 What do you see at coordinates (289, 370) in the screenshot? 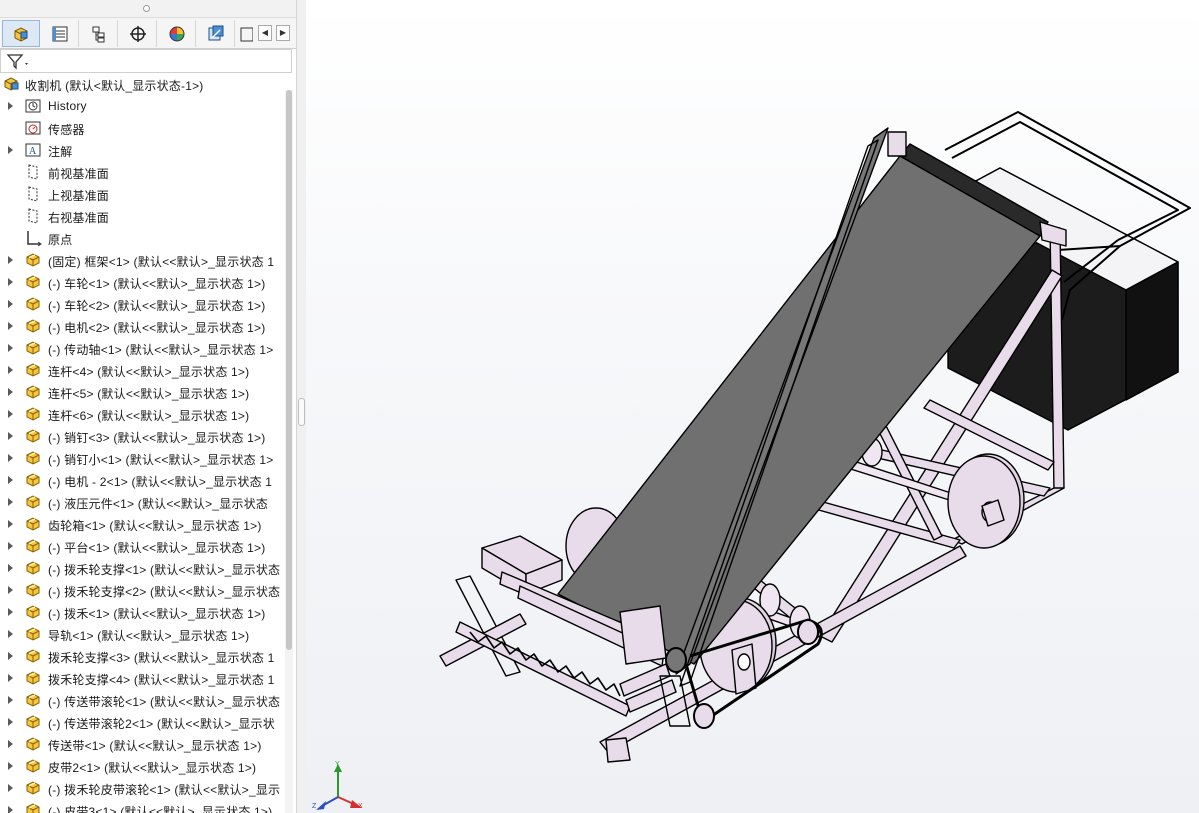
I see `scrollbar-thumb` at bounding box center [289, 370].